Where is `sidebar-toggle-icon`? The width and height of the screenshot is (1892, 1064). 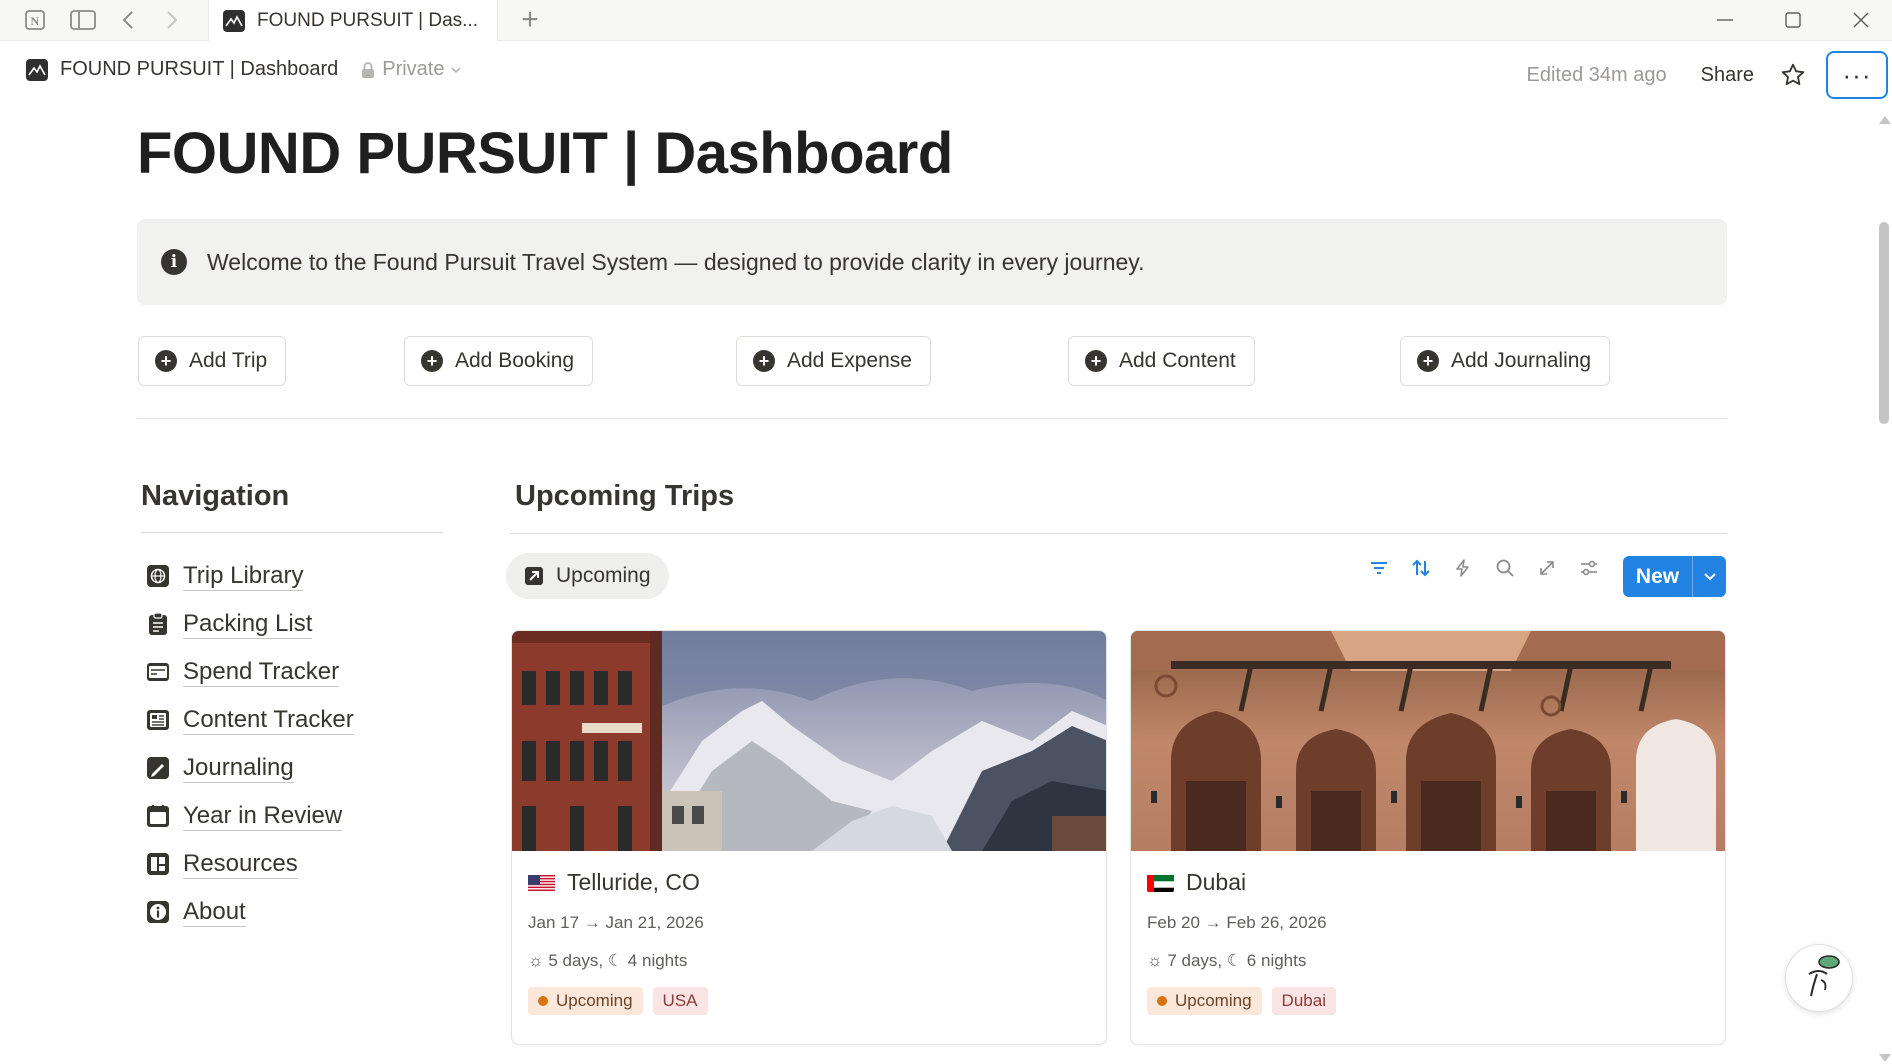 sidebar-toggle-icon is located at coordinates (83, 20).